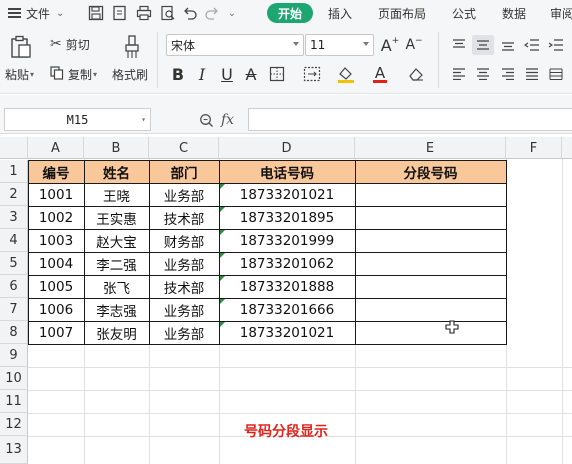 The height and width of the screenshot is (464, 572). Describe the element at coordinates (287, 263) in the screenshot. I see `cell-phone: 18733201062` at that location.